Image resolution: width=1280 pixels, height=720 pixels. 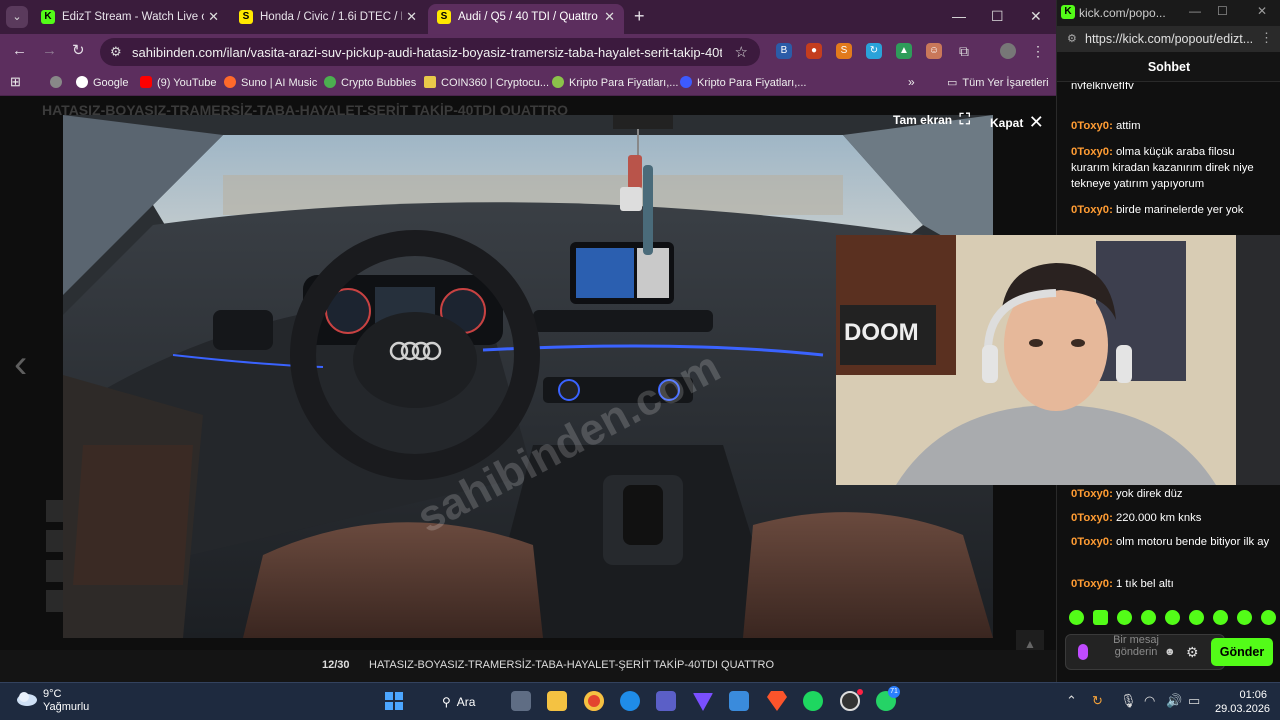 I want to click on bookmark-star-icon: ☆, so click(x=741, y=52).